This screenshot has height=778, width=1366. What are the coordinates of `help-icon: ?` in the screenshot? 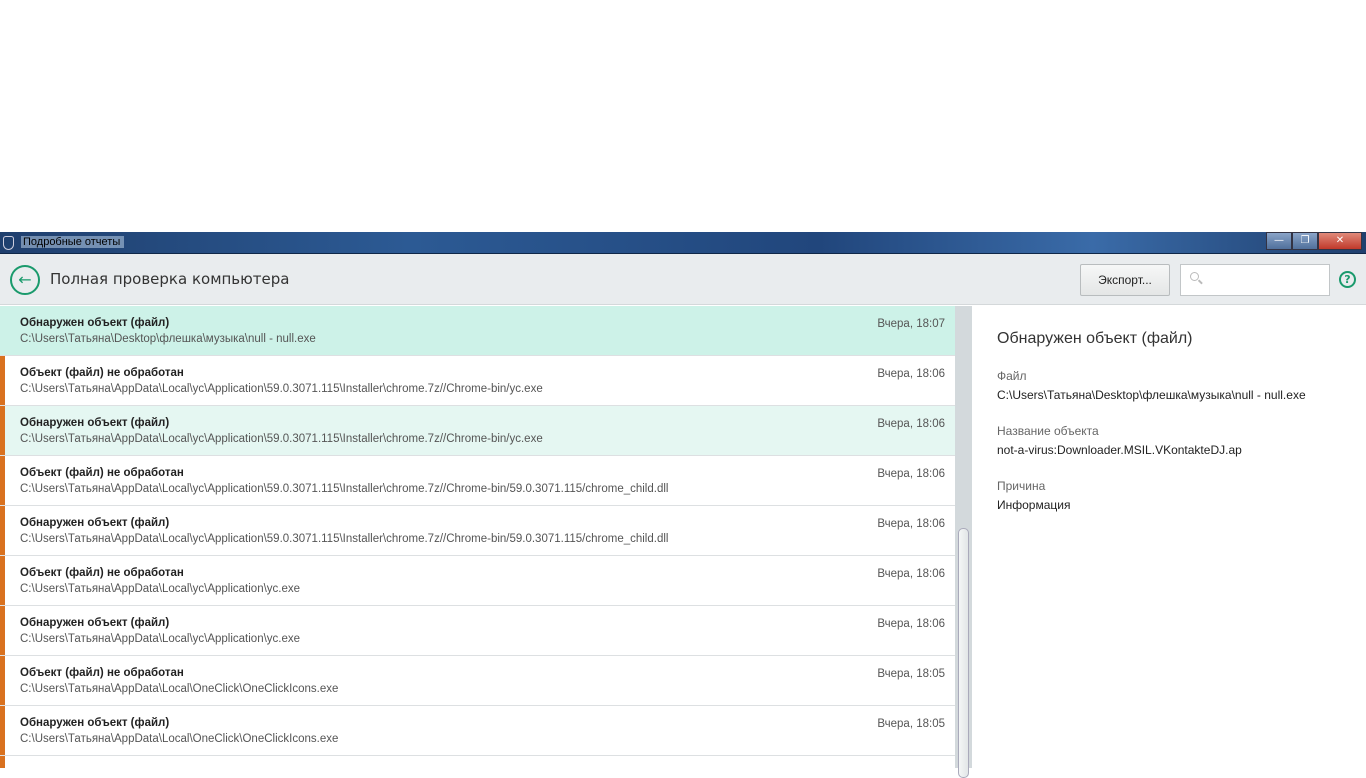 It's located at (1347, 279).